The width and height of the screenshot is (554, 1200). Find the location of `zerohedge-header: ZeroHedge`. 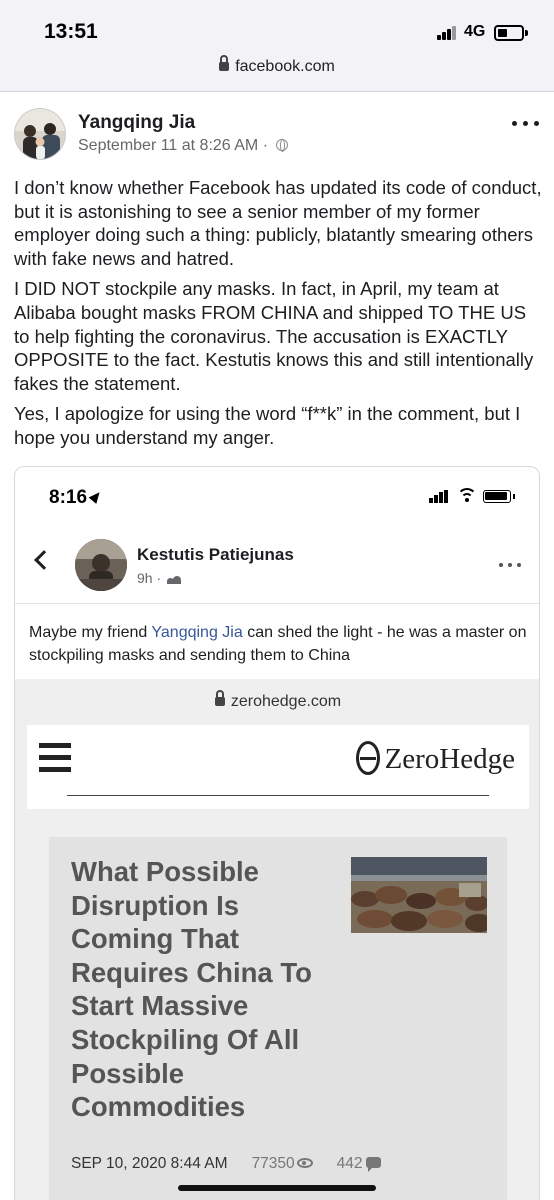

zerohedge-header: ZeroHedge is located at coordinates (278, 767).